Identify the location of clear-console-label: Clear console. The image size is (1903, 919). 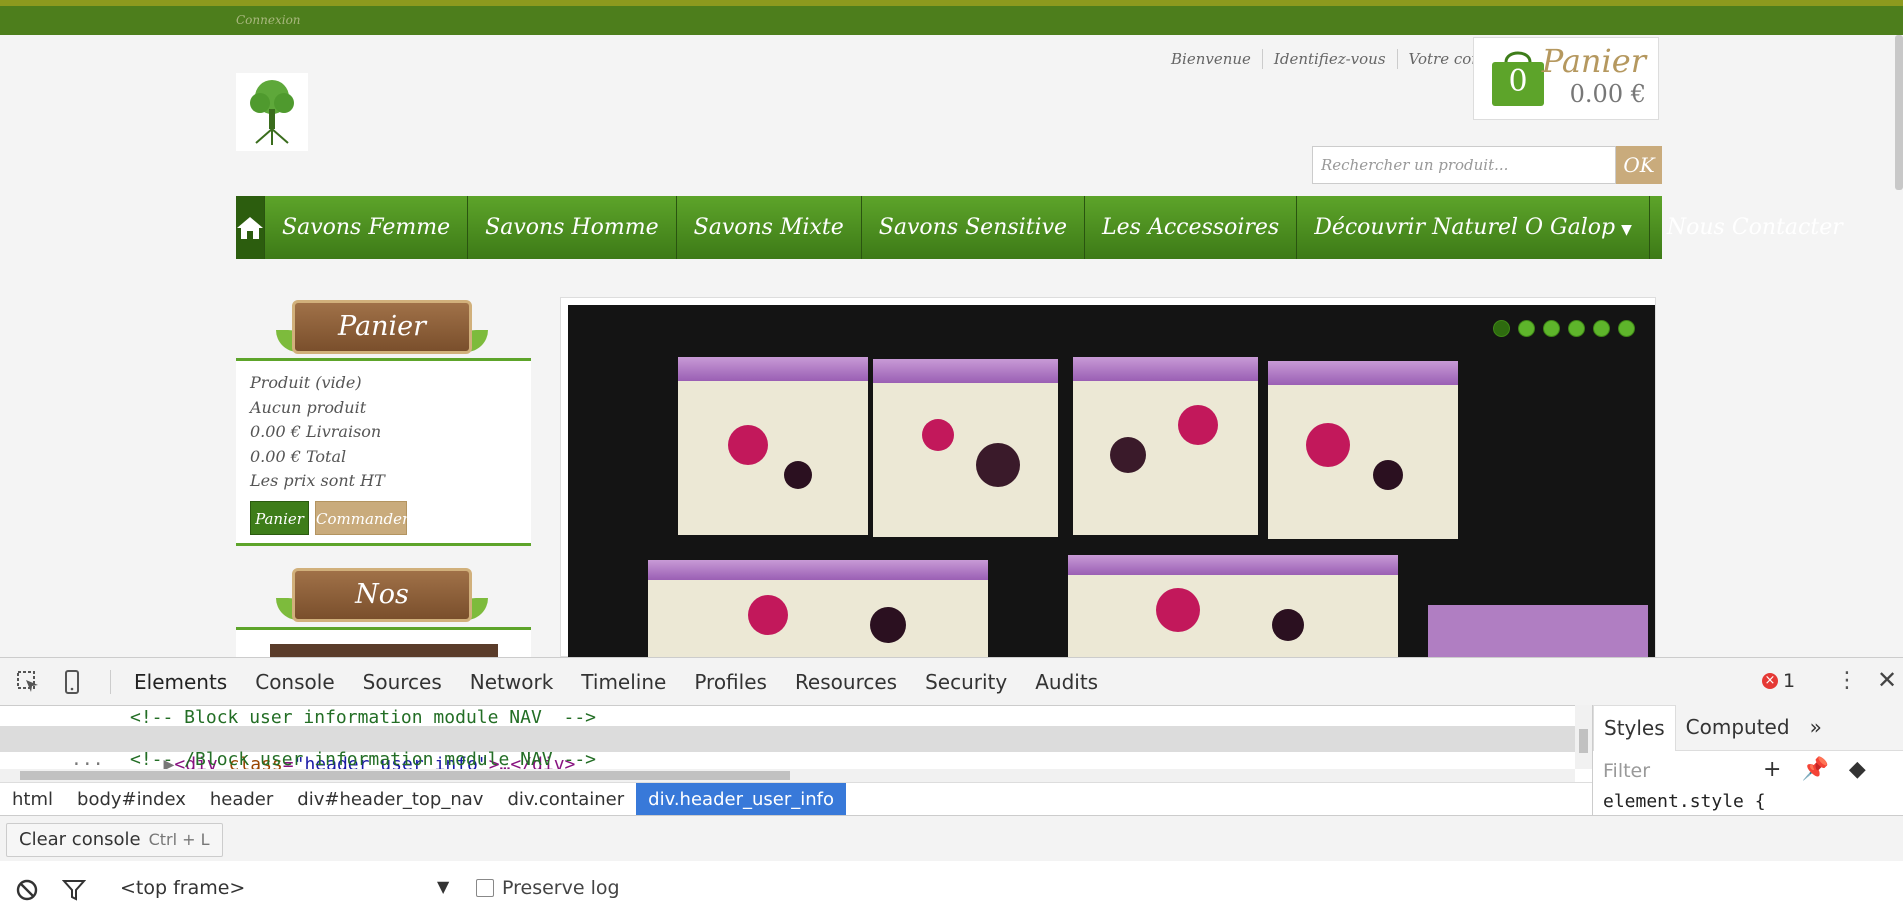
(80, 839).